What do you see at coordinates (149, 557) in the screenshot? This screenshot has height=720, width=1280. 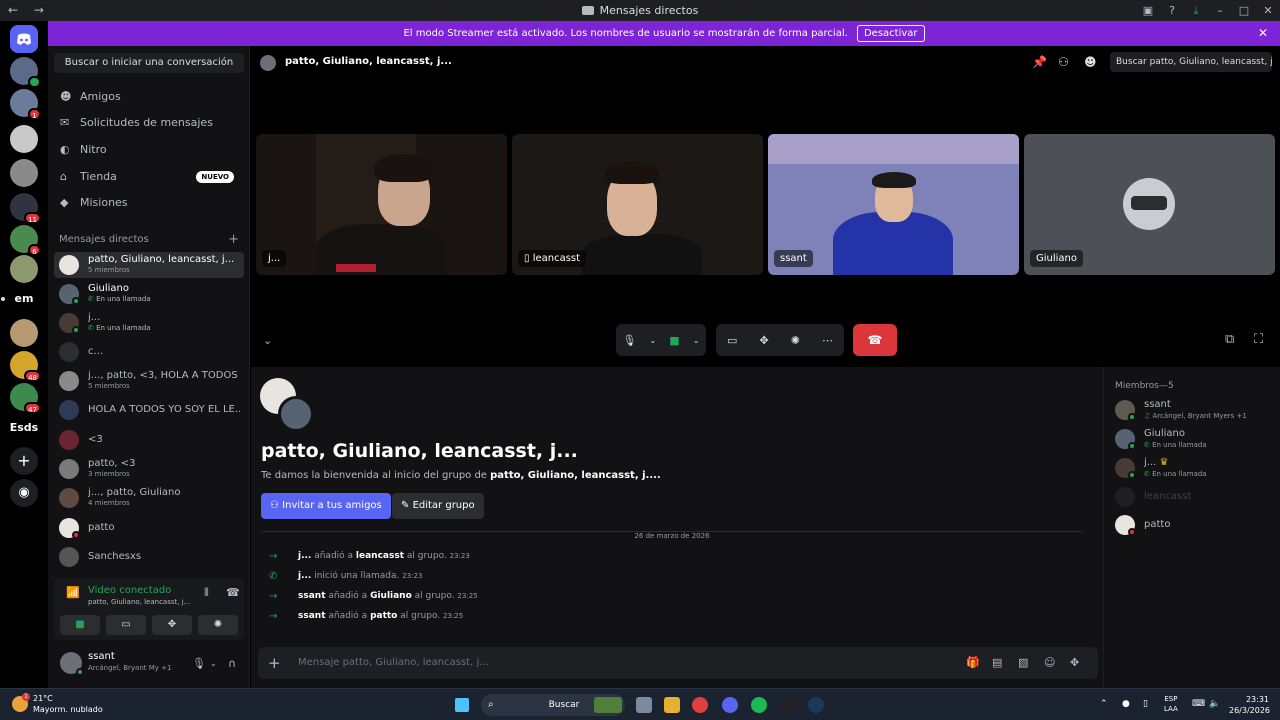 I see `dm-item: Sanchesxs` at bounding box center [149, 557].